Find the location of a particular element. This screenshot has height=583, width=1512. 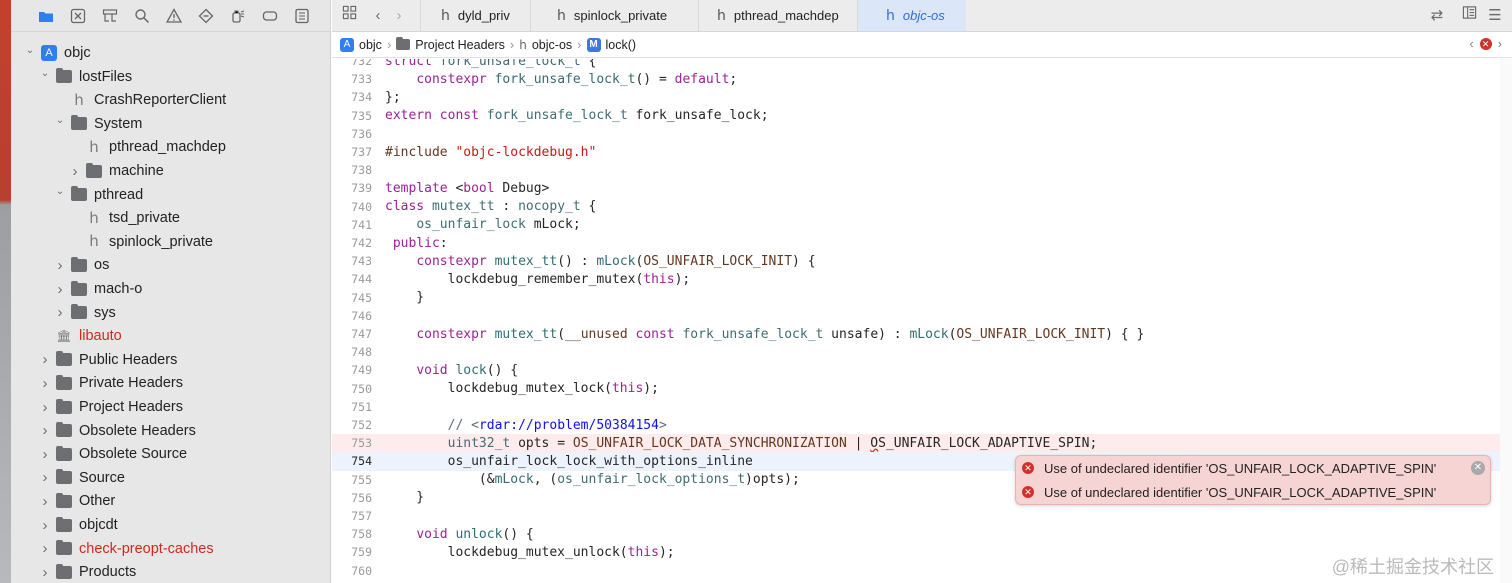

list-icon is located at coordinates (302, 16).